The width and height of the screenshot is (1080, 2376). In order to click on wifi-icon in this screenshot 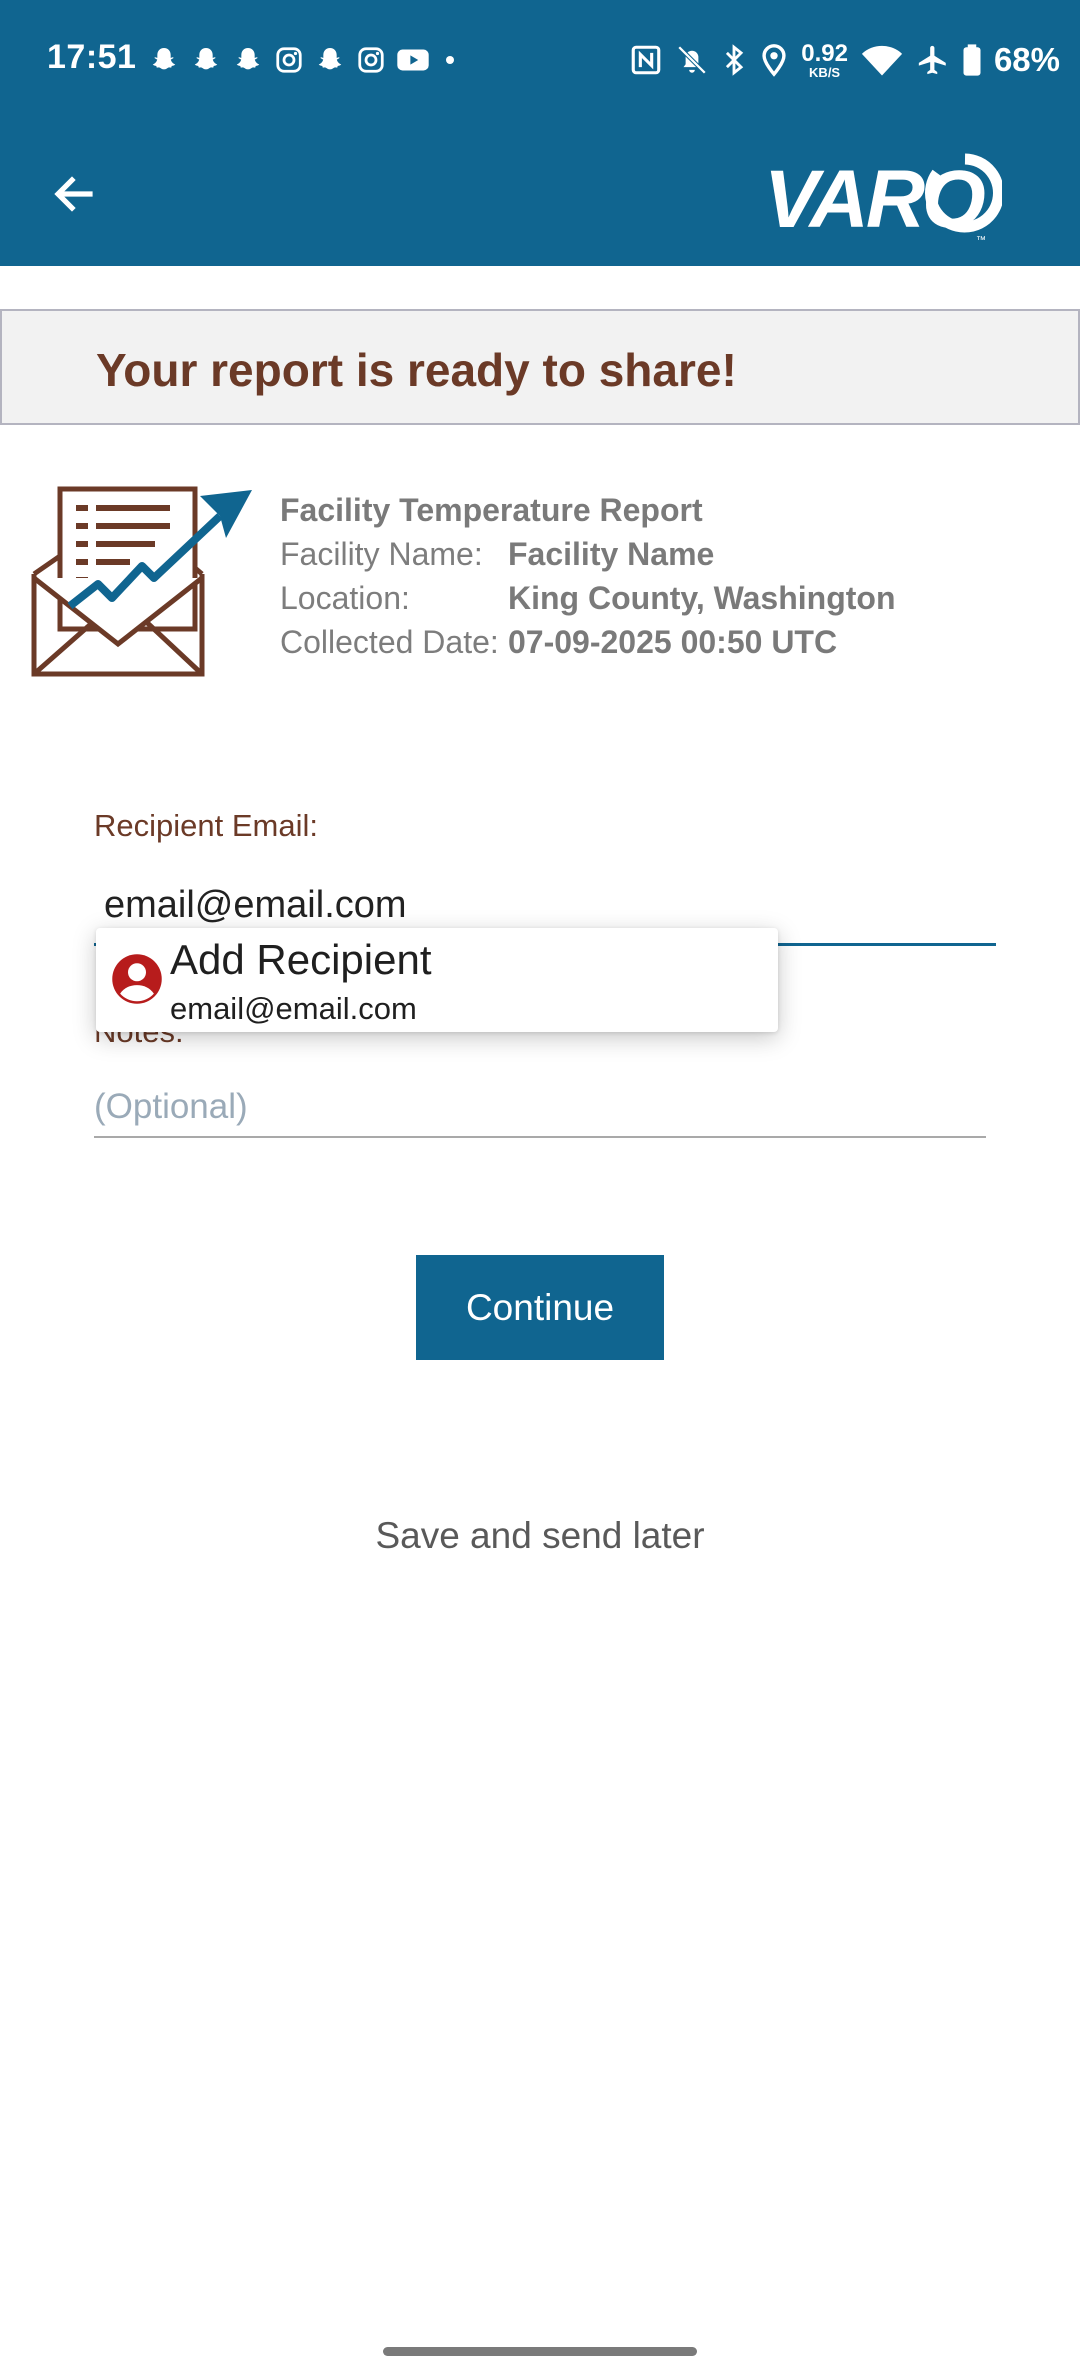, I will do `click(882, 60)`.